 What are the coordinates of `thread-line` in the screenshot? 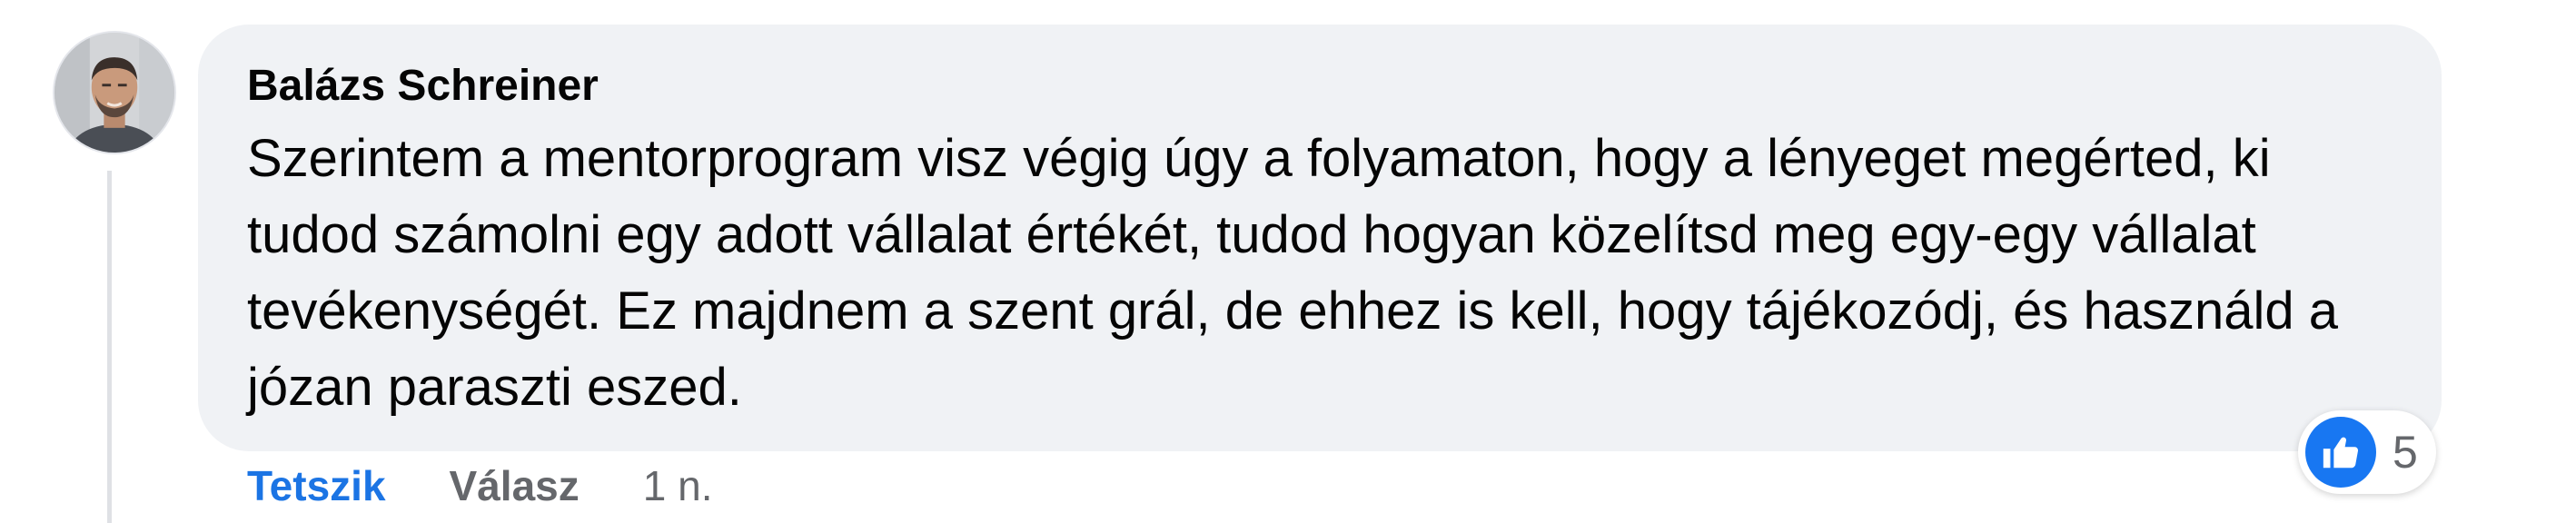 It's located at (109, 347).